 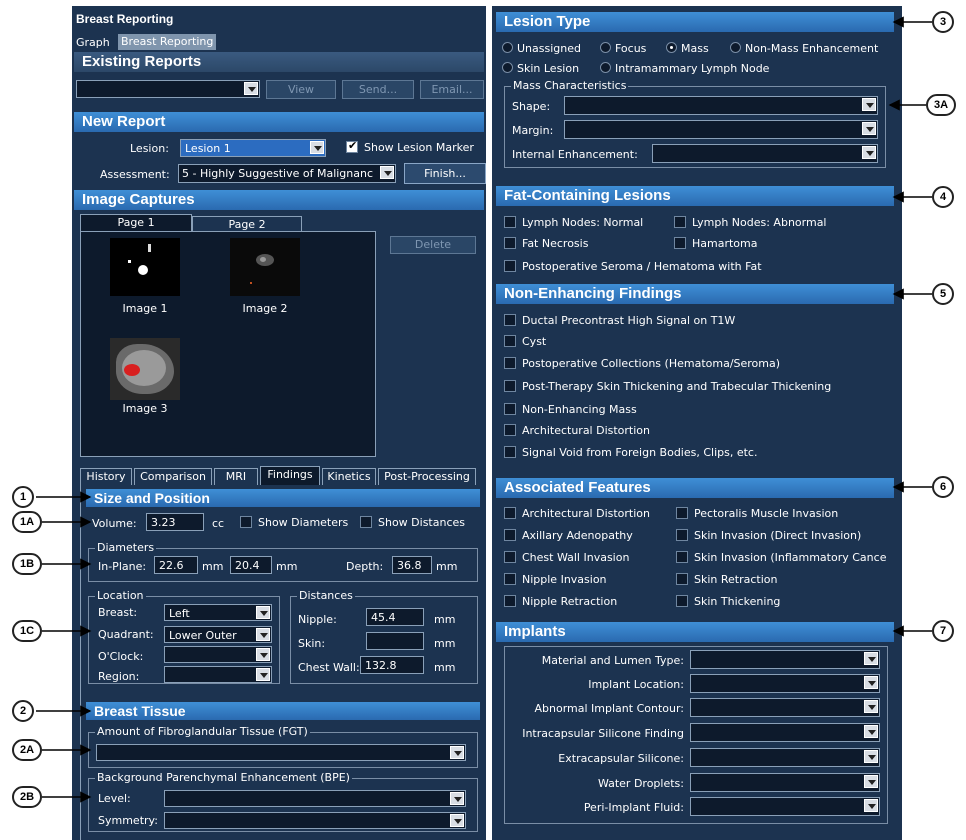 What do you see at coordinates (23, 497) in the screenshot?
I see `callout-1: 1` at bounding box center [23, 497].